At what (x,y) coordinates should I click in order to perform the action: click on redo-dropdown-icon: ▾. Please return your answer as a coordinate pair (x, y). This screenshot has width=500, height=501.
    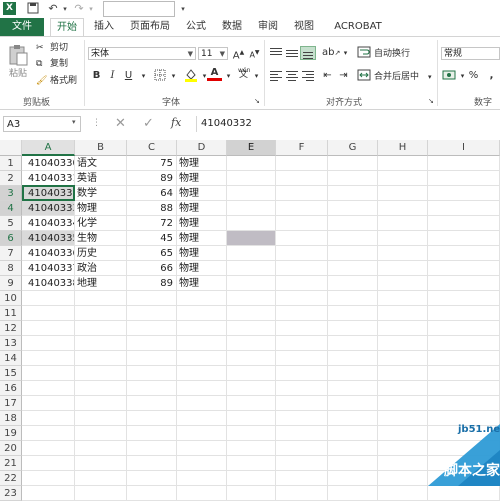
    Looking at the image, I should click on (91, 9).